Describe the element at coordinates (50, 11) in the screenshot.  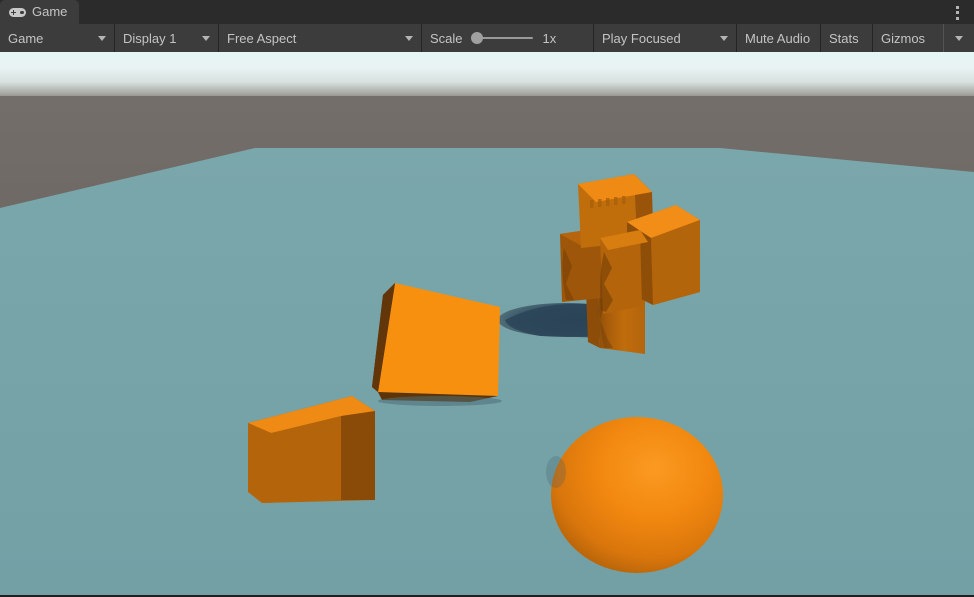
I see `tab-game-label: Game` at that location.